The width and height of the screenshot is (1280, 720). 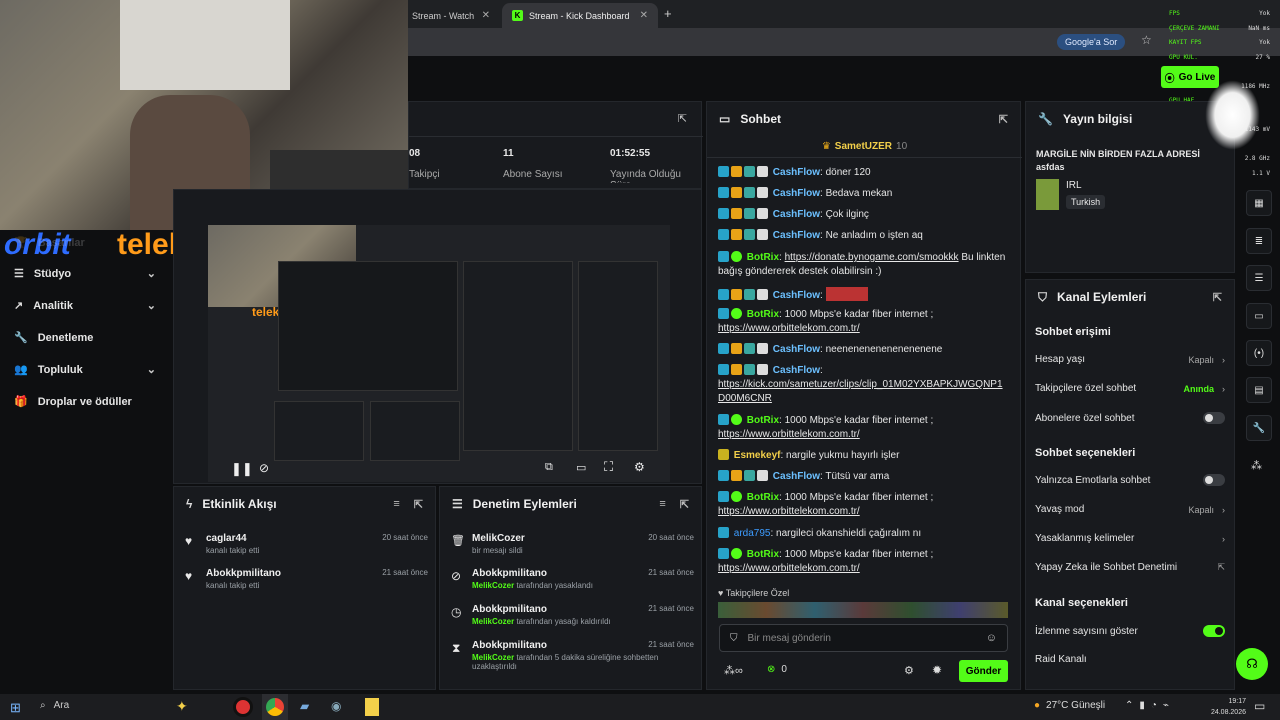 I want to click on sub-badge-icon, so click(x=723, y=454).